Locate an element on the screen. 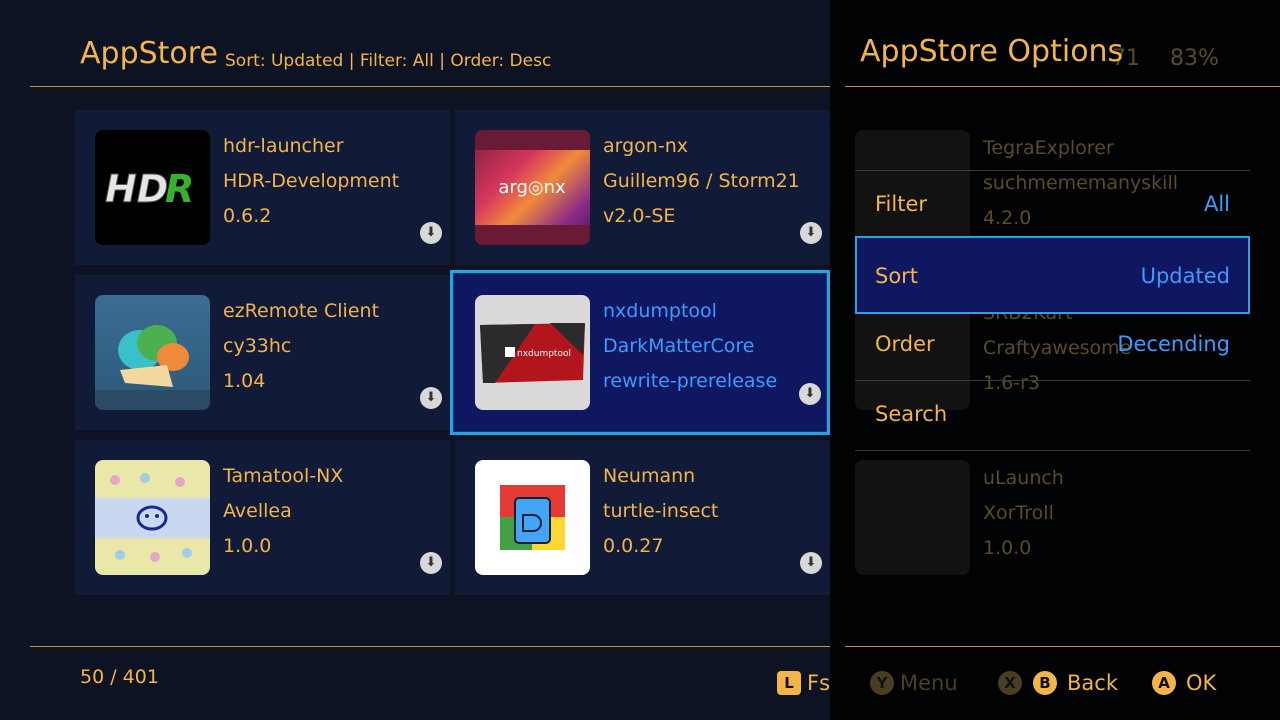  app-version: 0.6.2 is located at coordinates (247, 216).